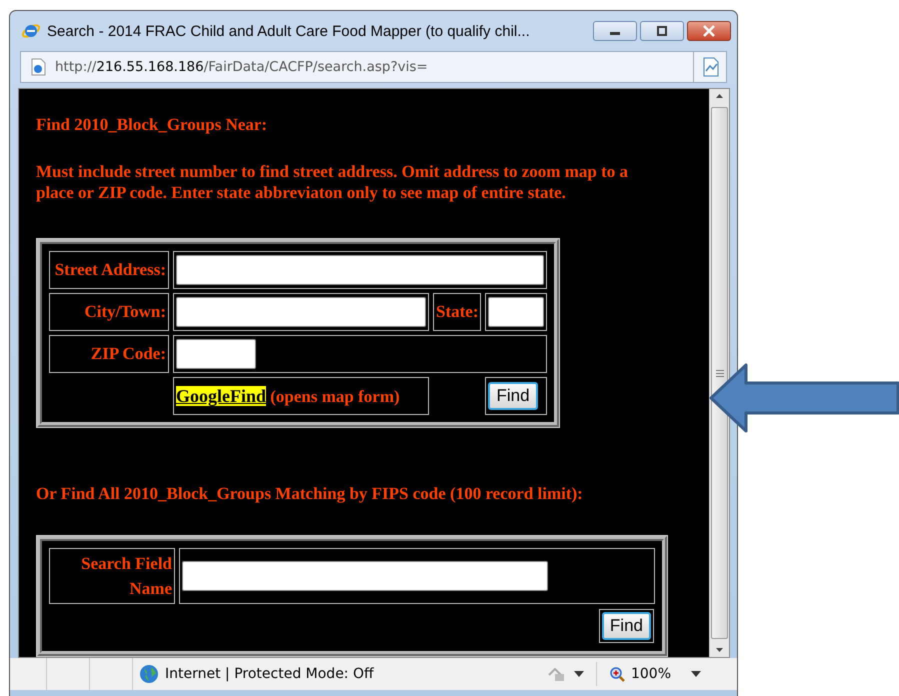 The image size is (899, 696). I want to click on close-icon, so click(709, 31).